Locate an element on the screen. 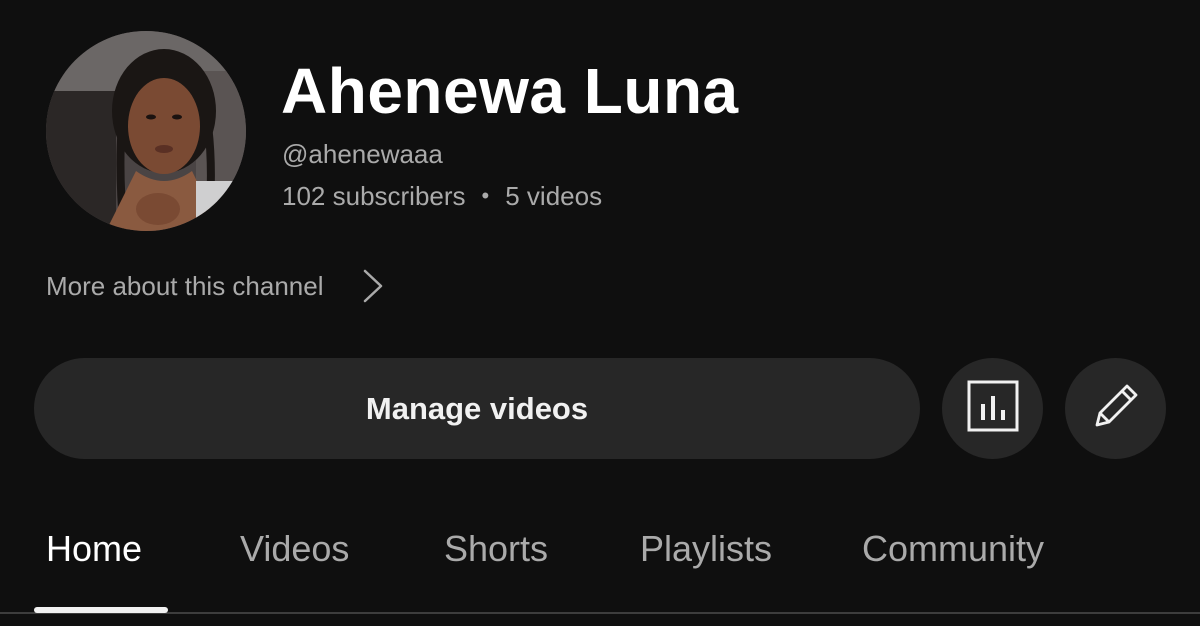 The height and width of the screenshot is (626, 1200). analytics-button is located at coordinates (992, 408).